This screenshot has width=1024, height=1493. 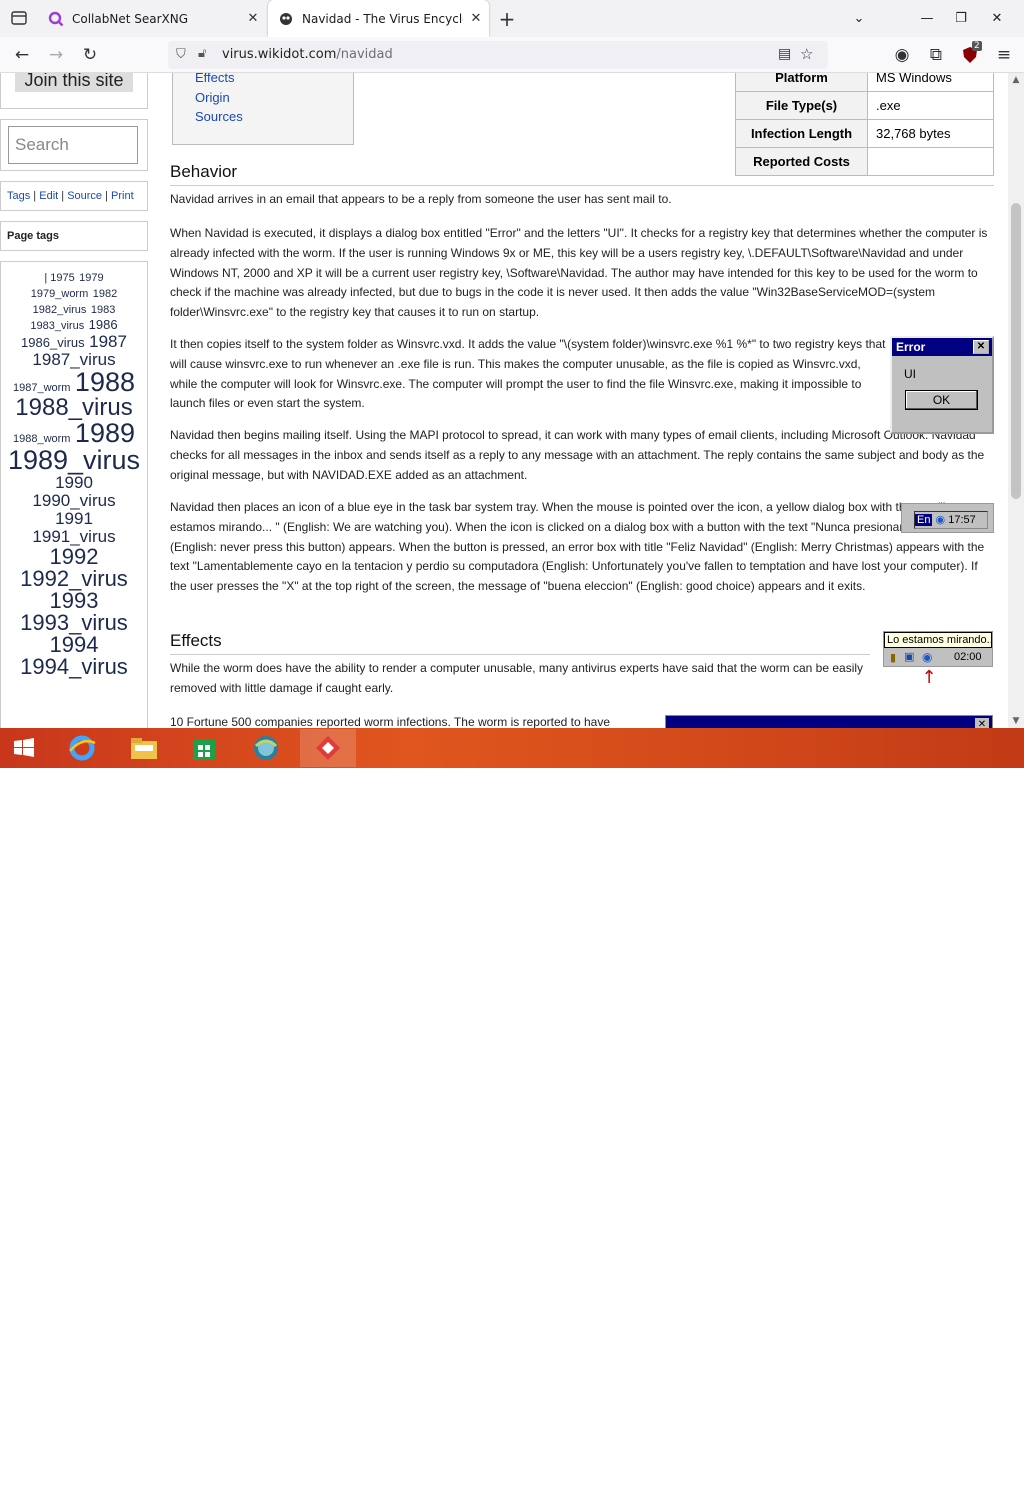 I want to click on tag-link: 1986_virus, so click(x=53, y=342).